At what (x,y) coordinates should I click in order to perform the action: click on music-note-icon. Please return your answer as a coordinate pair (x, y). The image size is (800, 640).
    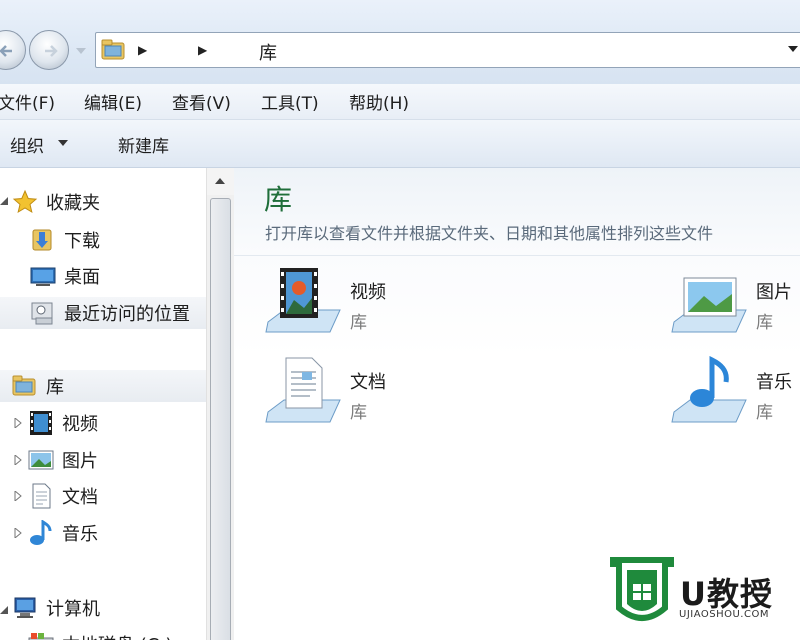
    Looking at the image, I should click on (41, 532).